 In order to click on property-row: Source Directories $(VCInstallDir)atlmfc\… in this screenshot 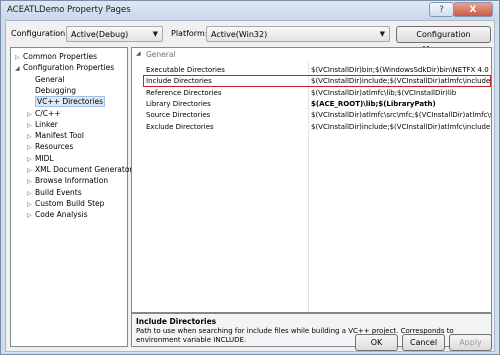, I will do `click(311, 115)`.